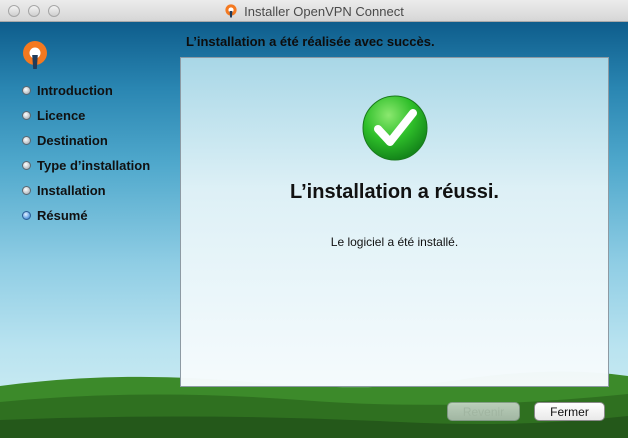 The width and height of the screenshot is (628, 438). I want to click on step-label: Résumé, so click(62, 215).